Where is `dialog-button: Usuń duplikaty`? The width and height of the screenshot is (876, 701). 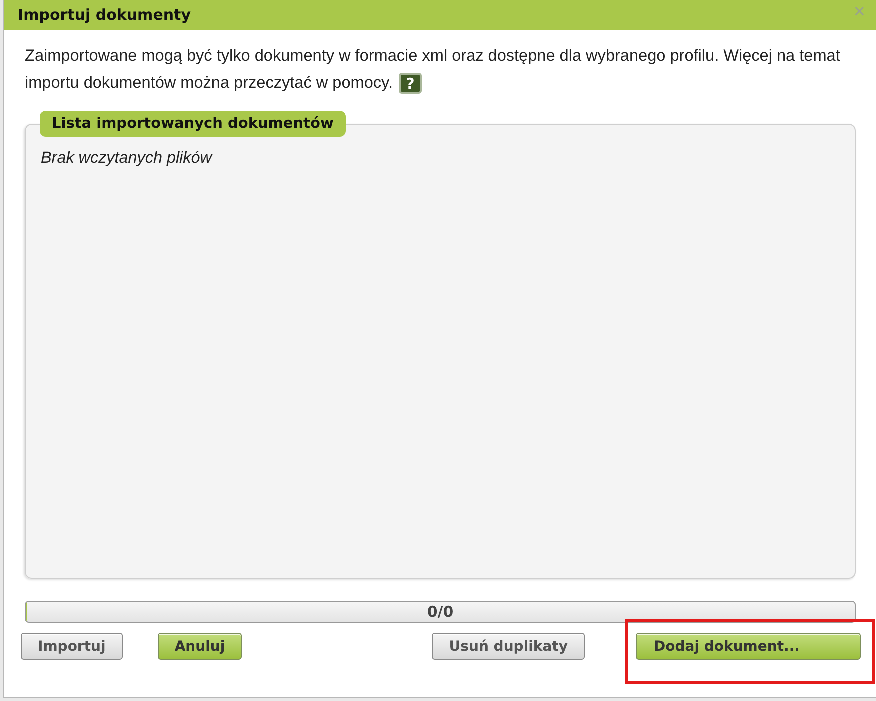
dialog-button: Usuń duplikaty is located at coordinates (508, 646).